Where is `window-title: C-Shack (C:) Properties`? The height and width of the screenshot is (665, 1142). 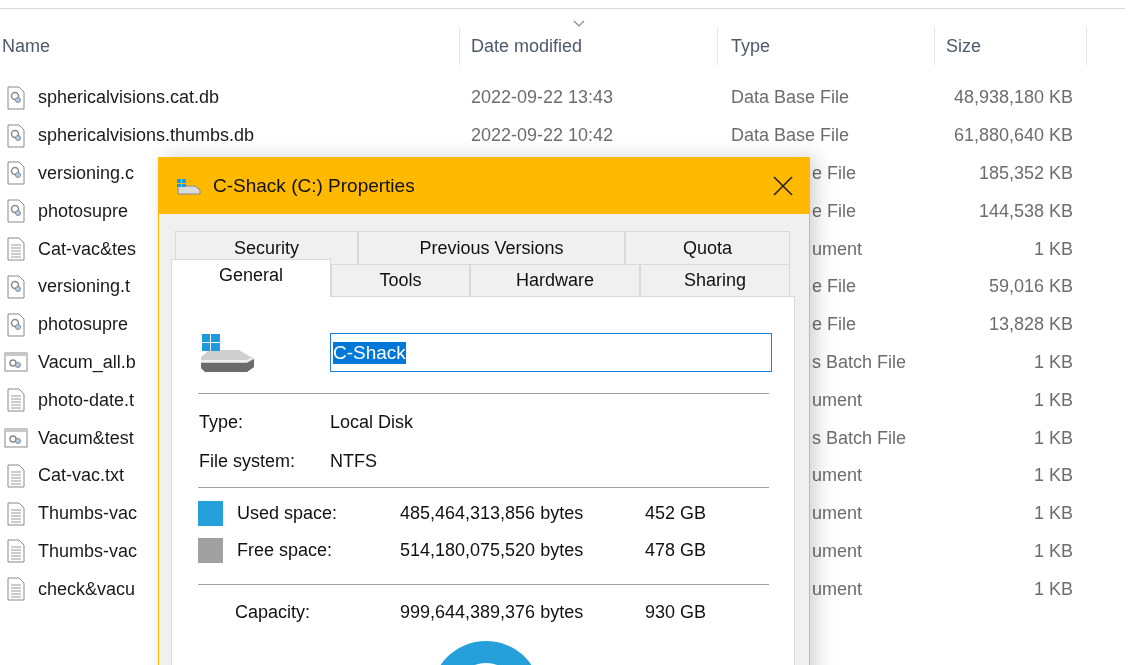
window-title: C-Shack (C:) Properties is located at coordinates (314, 186).